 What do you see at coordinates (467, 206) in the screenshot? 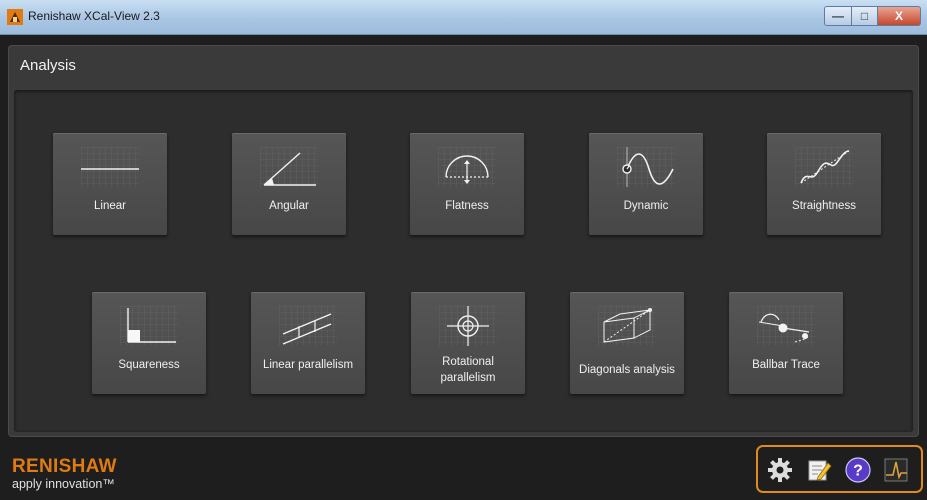
I see `tile-label: Flatness` at bounding box center [467, 206].